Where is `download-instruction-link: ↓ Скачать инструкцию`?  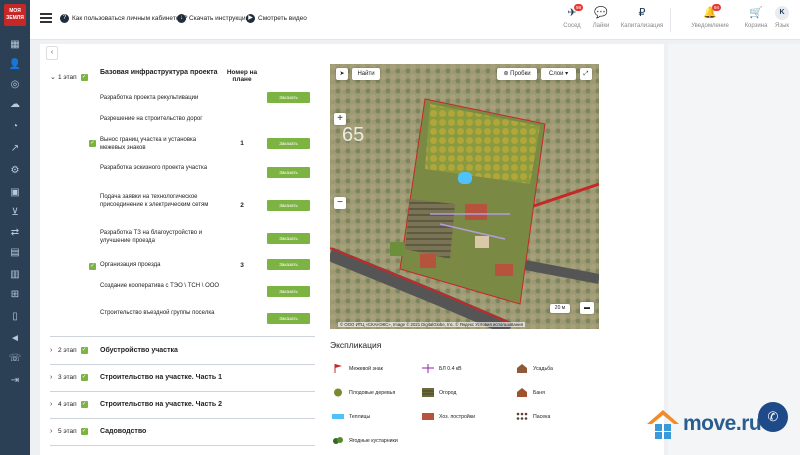 download-instruction-link: ↓ Скачать инструкцию is located at coordinates (214, 18).